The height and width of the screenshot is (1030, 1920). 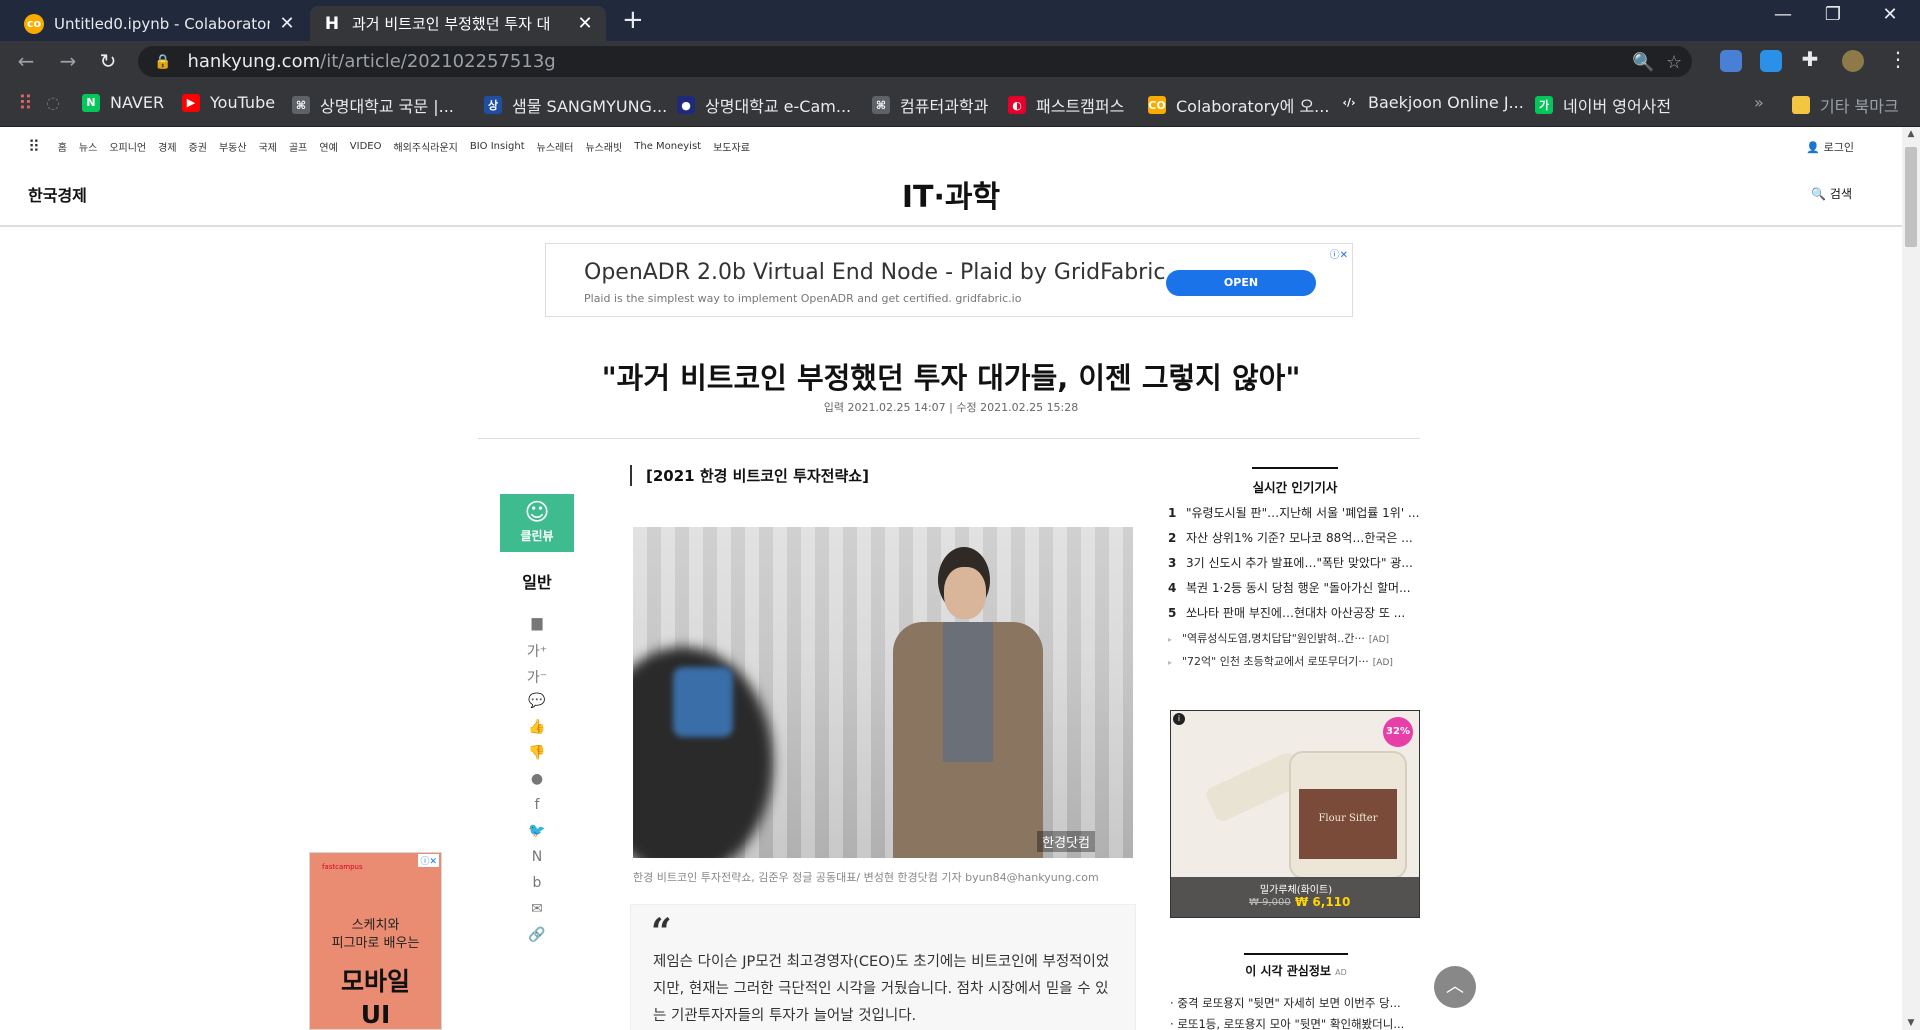 What do you see at coordinates (537, 727) in the screenshot?
I see `like-icon: 👍` at bounding box center [537, 727].